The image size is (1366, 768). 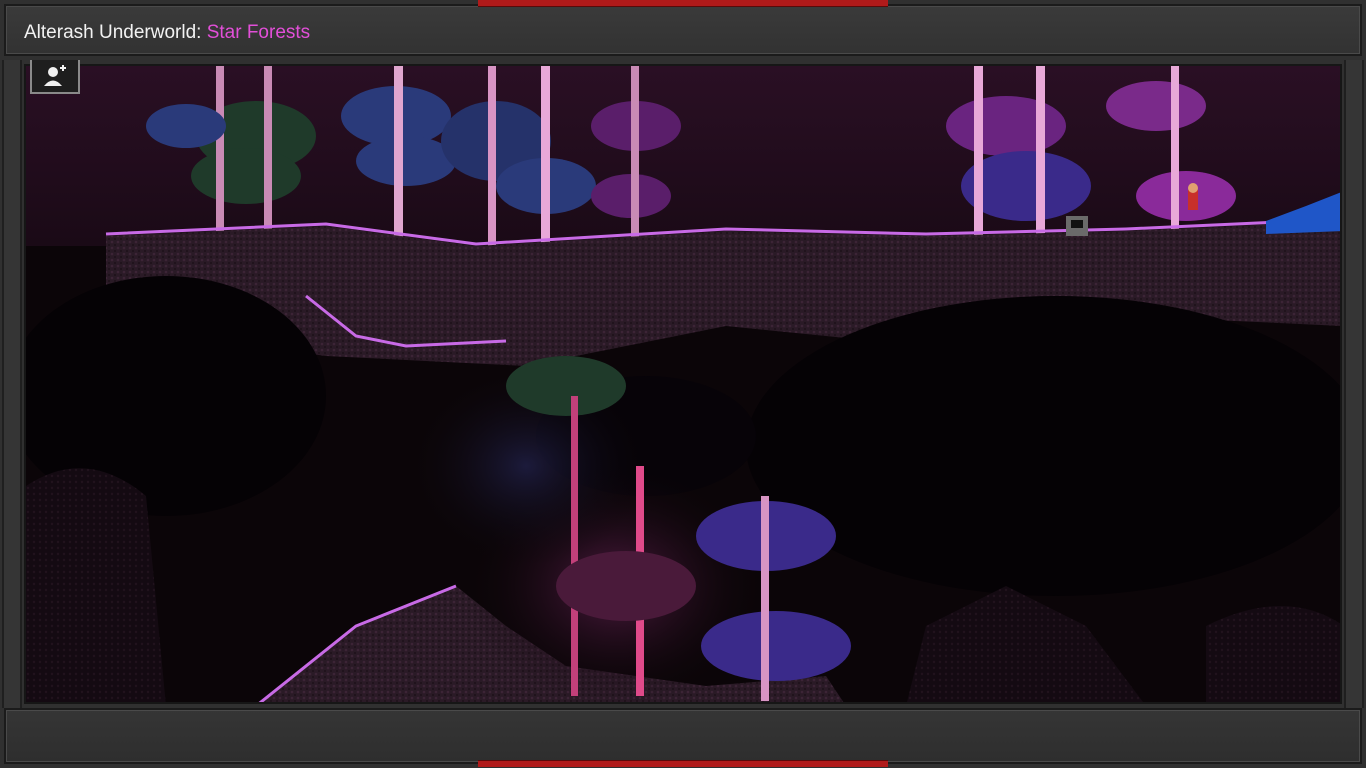 I want to click on character-beam-button, so click(x=55, y=77).